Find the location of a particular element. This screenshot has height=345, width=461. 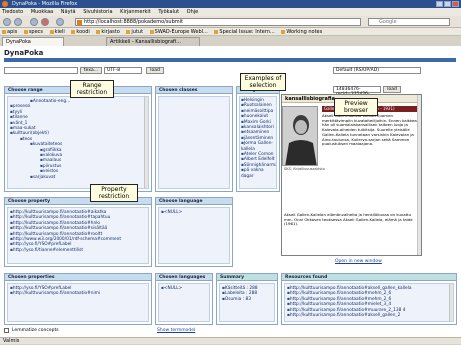

bookmark-item: koodi is located at coordinates (80, 32).